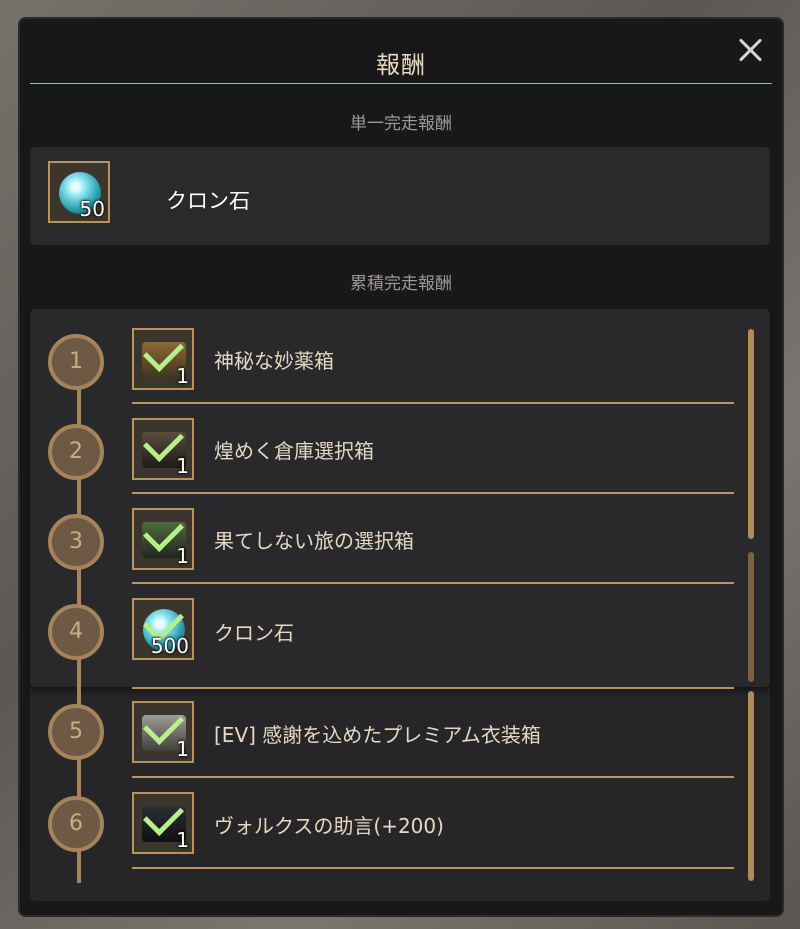 The width and height of the screenshot is (800, 929). What do you see at coordinates (400, 196) in the screenshot?
I see `single-reward-card: 50 クロン石` at bounding box center [400, 196].